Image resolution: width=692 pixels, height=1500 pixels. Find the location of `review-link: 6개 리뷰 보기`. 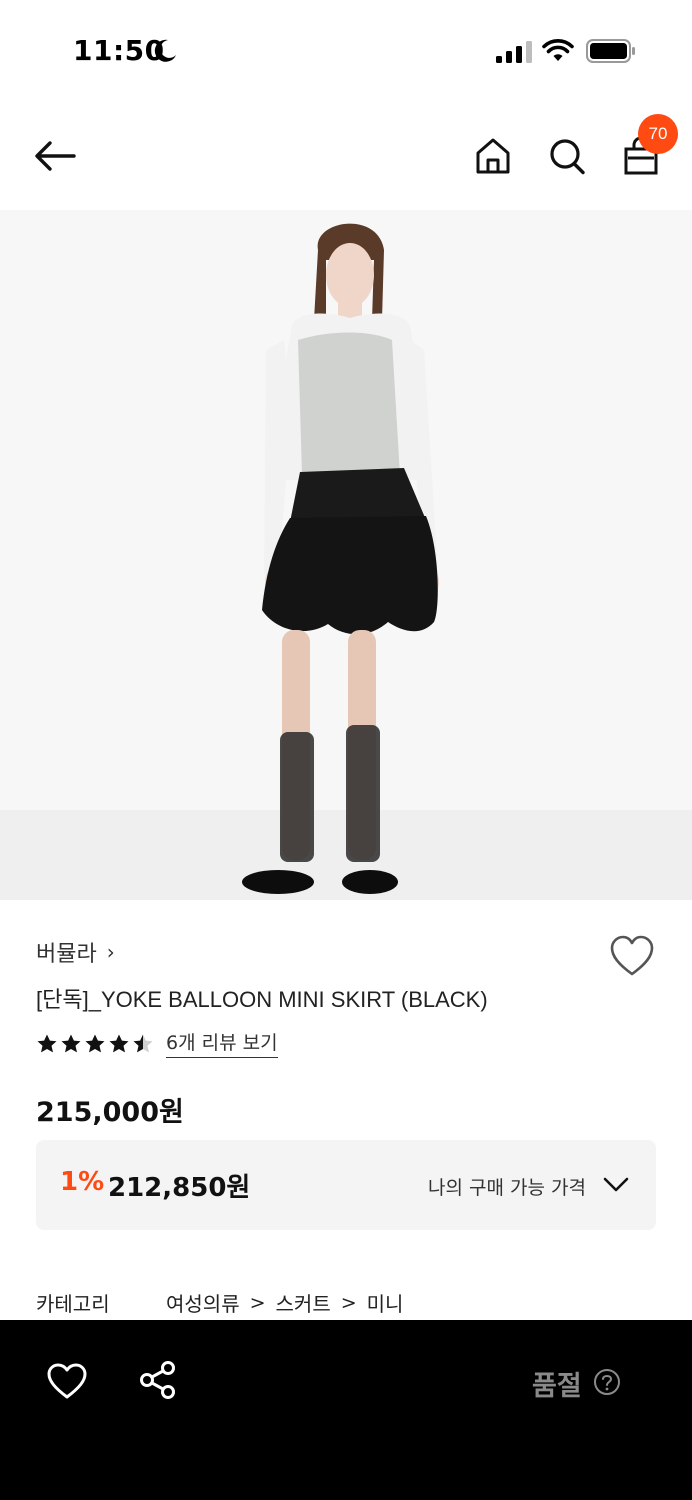

review-link: 6개 리뷰 보기 is located at coordinates (222, 1043).